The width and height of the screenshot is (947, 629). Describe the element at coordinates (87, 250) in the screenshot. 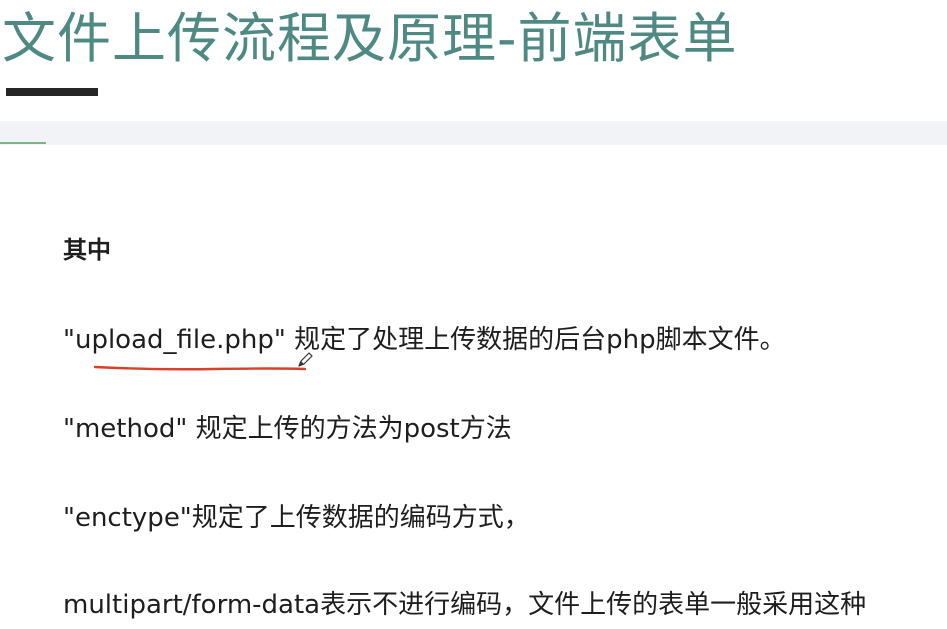

I see `section-heading: 其中` at that location.